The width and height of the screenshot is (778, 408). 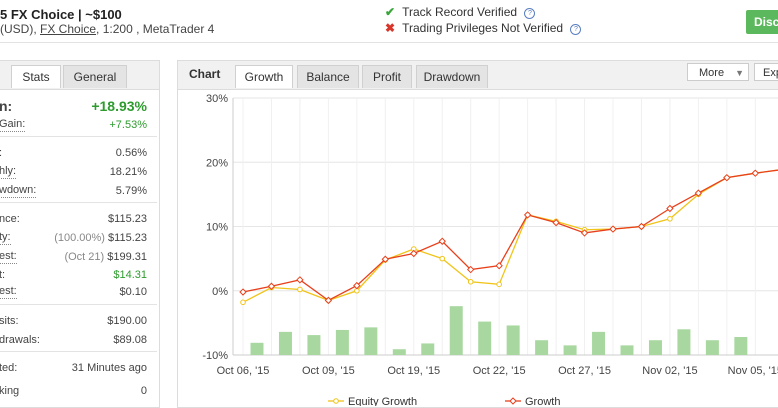 I want to click on account-subtitle: (USD), FX Choice, 1:200 , MetaTrader 4, so click(x=107, y=29).